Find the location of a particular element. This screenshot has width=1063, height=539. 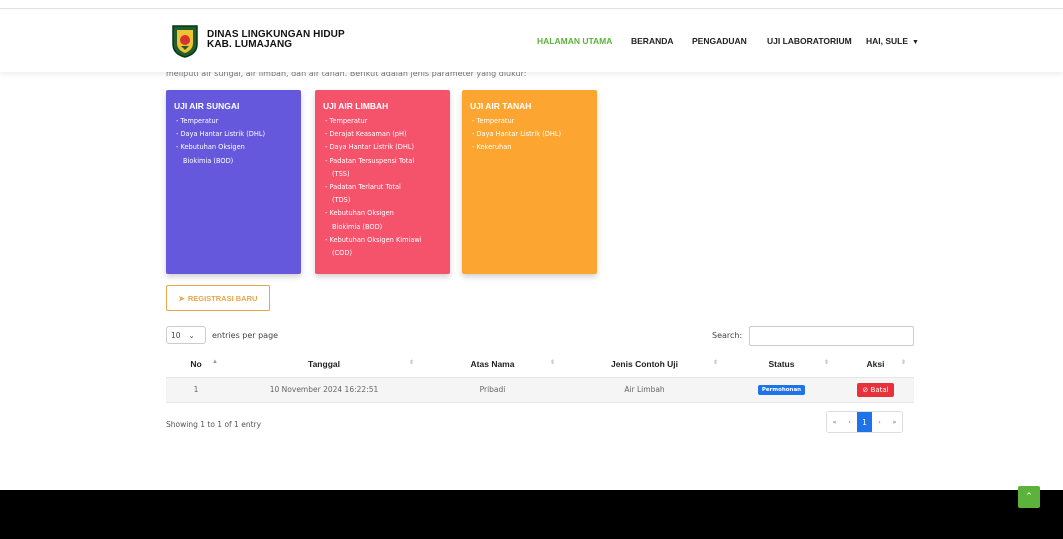

pagination: « ‹ 1 › » is located at coordinates (864, 422).